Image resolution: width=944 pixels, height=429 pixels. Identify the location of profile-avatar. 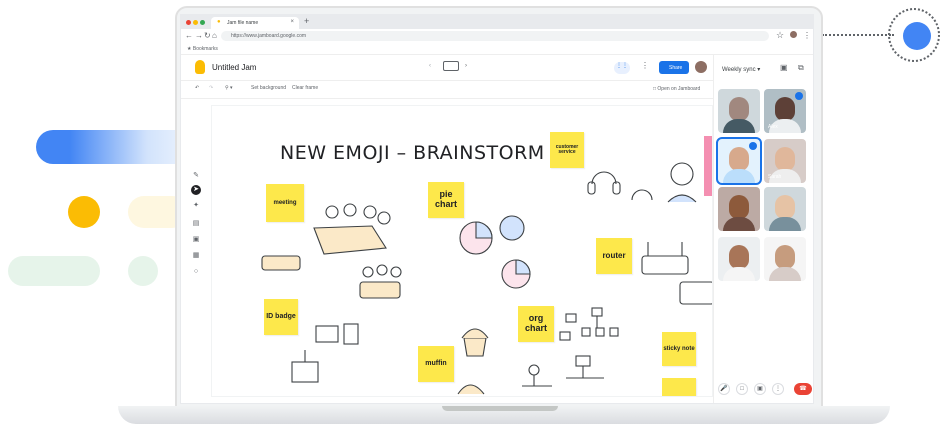
(793, 34).